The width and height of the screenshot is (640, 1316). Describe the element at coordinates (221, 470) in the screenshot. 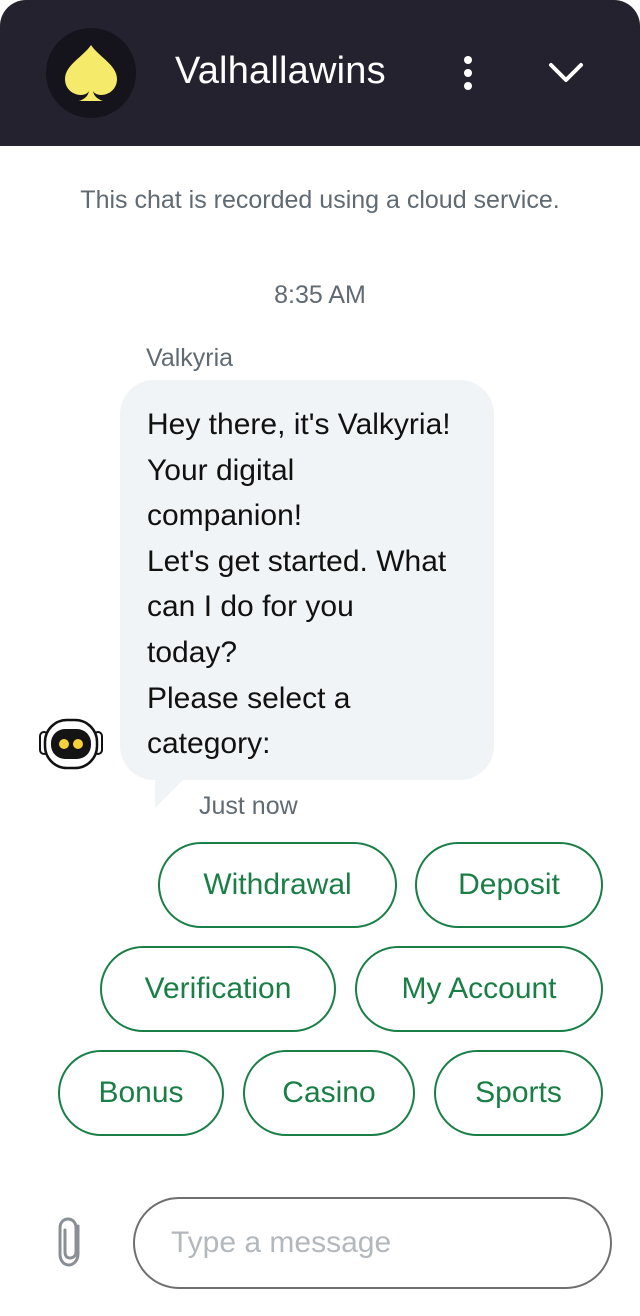

I see `message-line: Your digital` at that location.